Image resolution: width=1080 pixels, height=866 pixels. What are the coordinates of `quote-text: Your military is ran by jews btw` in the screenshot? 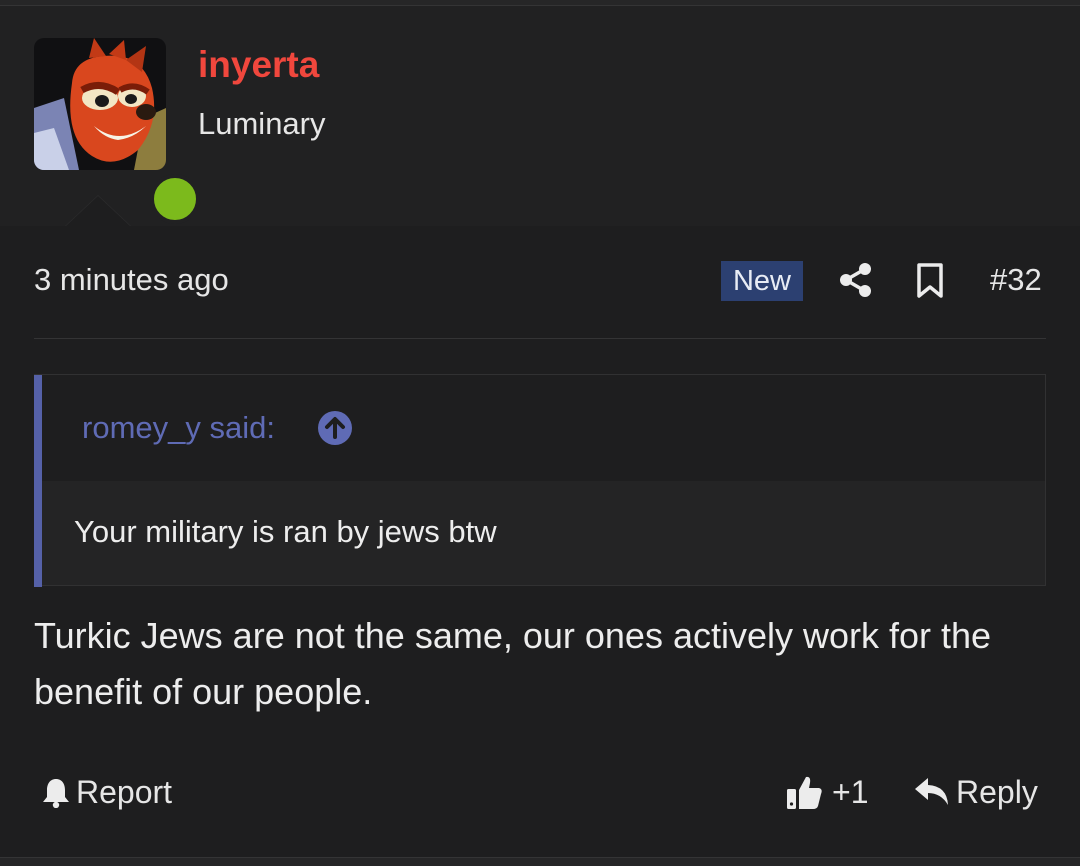 It's located at (285, 531).